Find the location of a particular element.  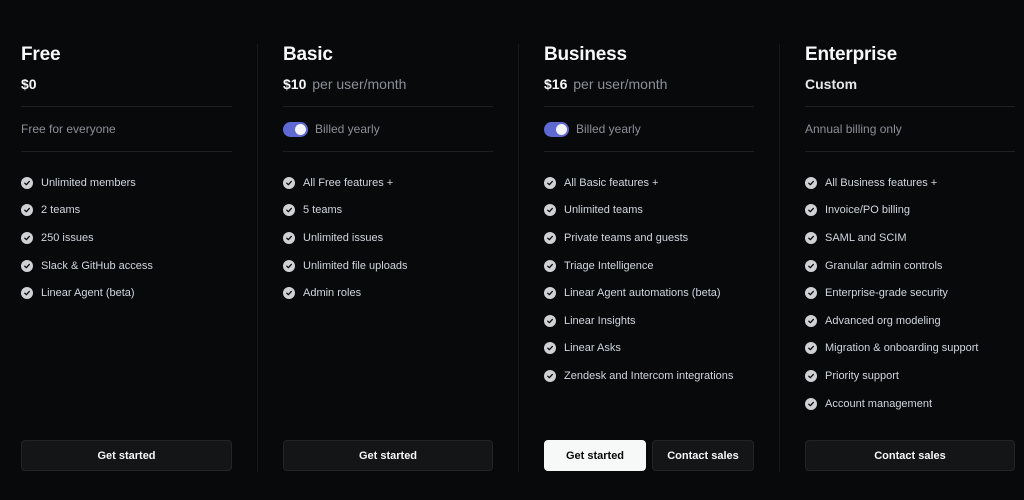

feature-label: All Free features + is located at coordinates (348, 182).